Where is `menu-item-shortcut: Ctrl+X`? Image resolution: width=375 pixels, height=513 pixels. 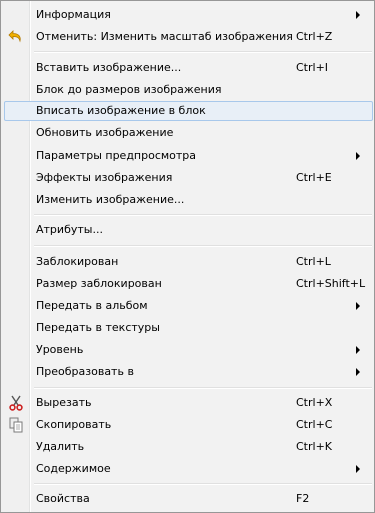
menu-item-shortcut: Ctrl+X is located at coordinates (314, 402).